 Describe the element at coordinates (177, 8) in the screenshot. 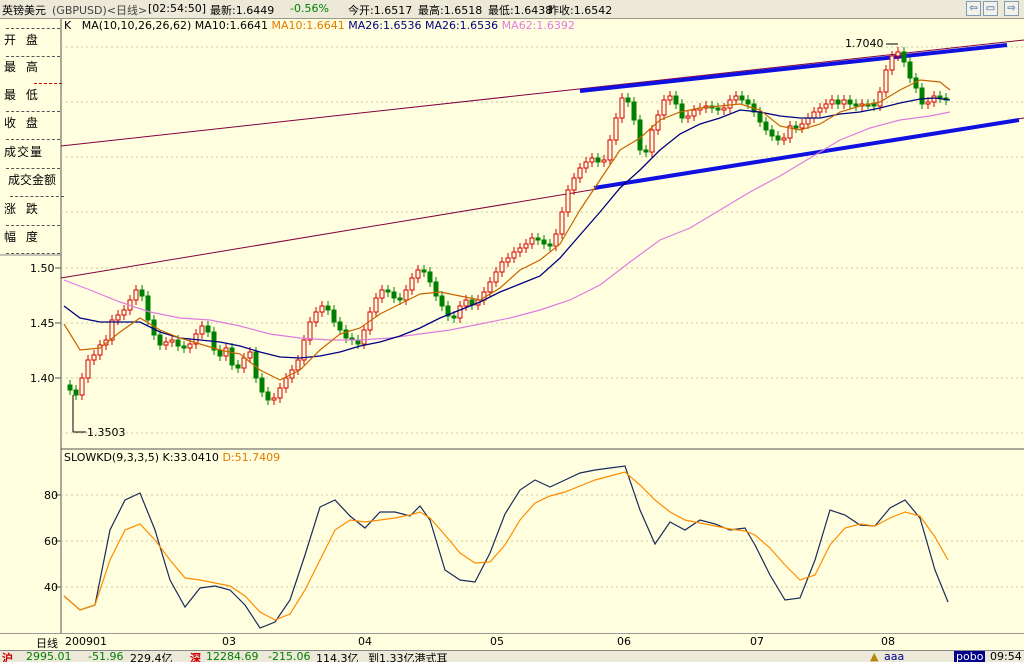

I see `quote-time: [02:54:50]` at that location.